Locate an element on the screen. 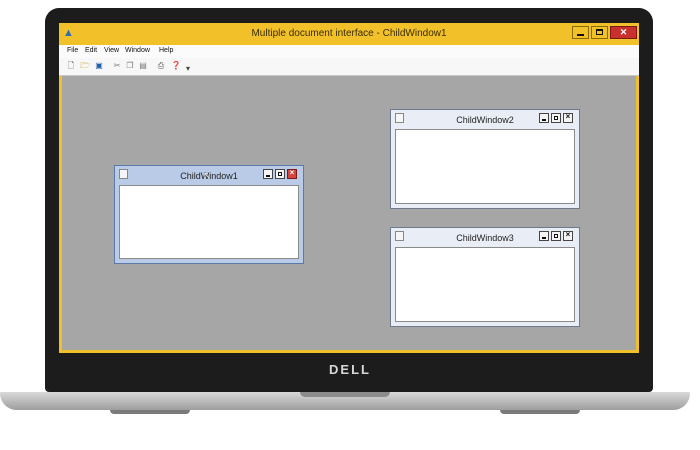 This screenshot has width=700, height=450. new-file-icon: 🗋 is located at coordinates (71, 66).